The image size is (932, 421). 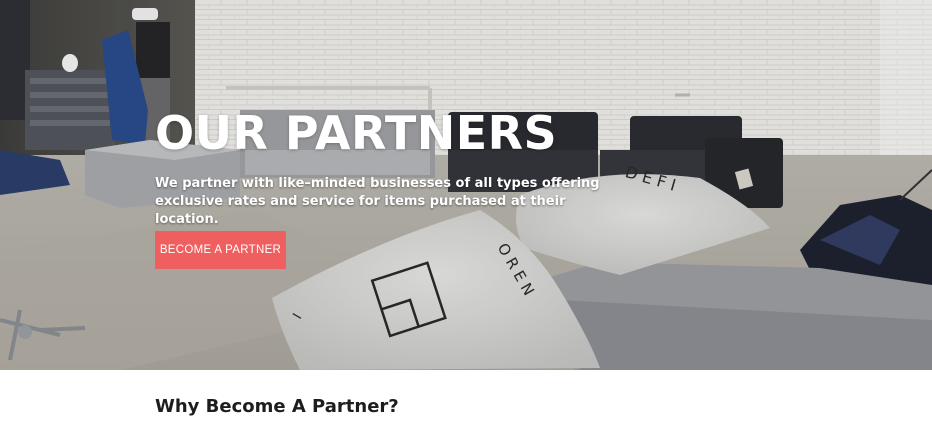 What do you see at coordinates (356, 133) in the screenshot?
I see `page-title: OUR PARTNERS` at bounding box center [356, 133].